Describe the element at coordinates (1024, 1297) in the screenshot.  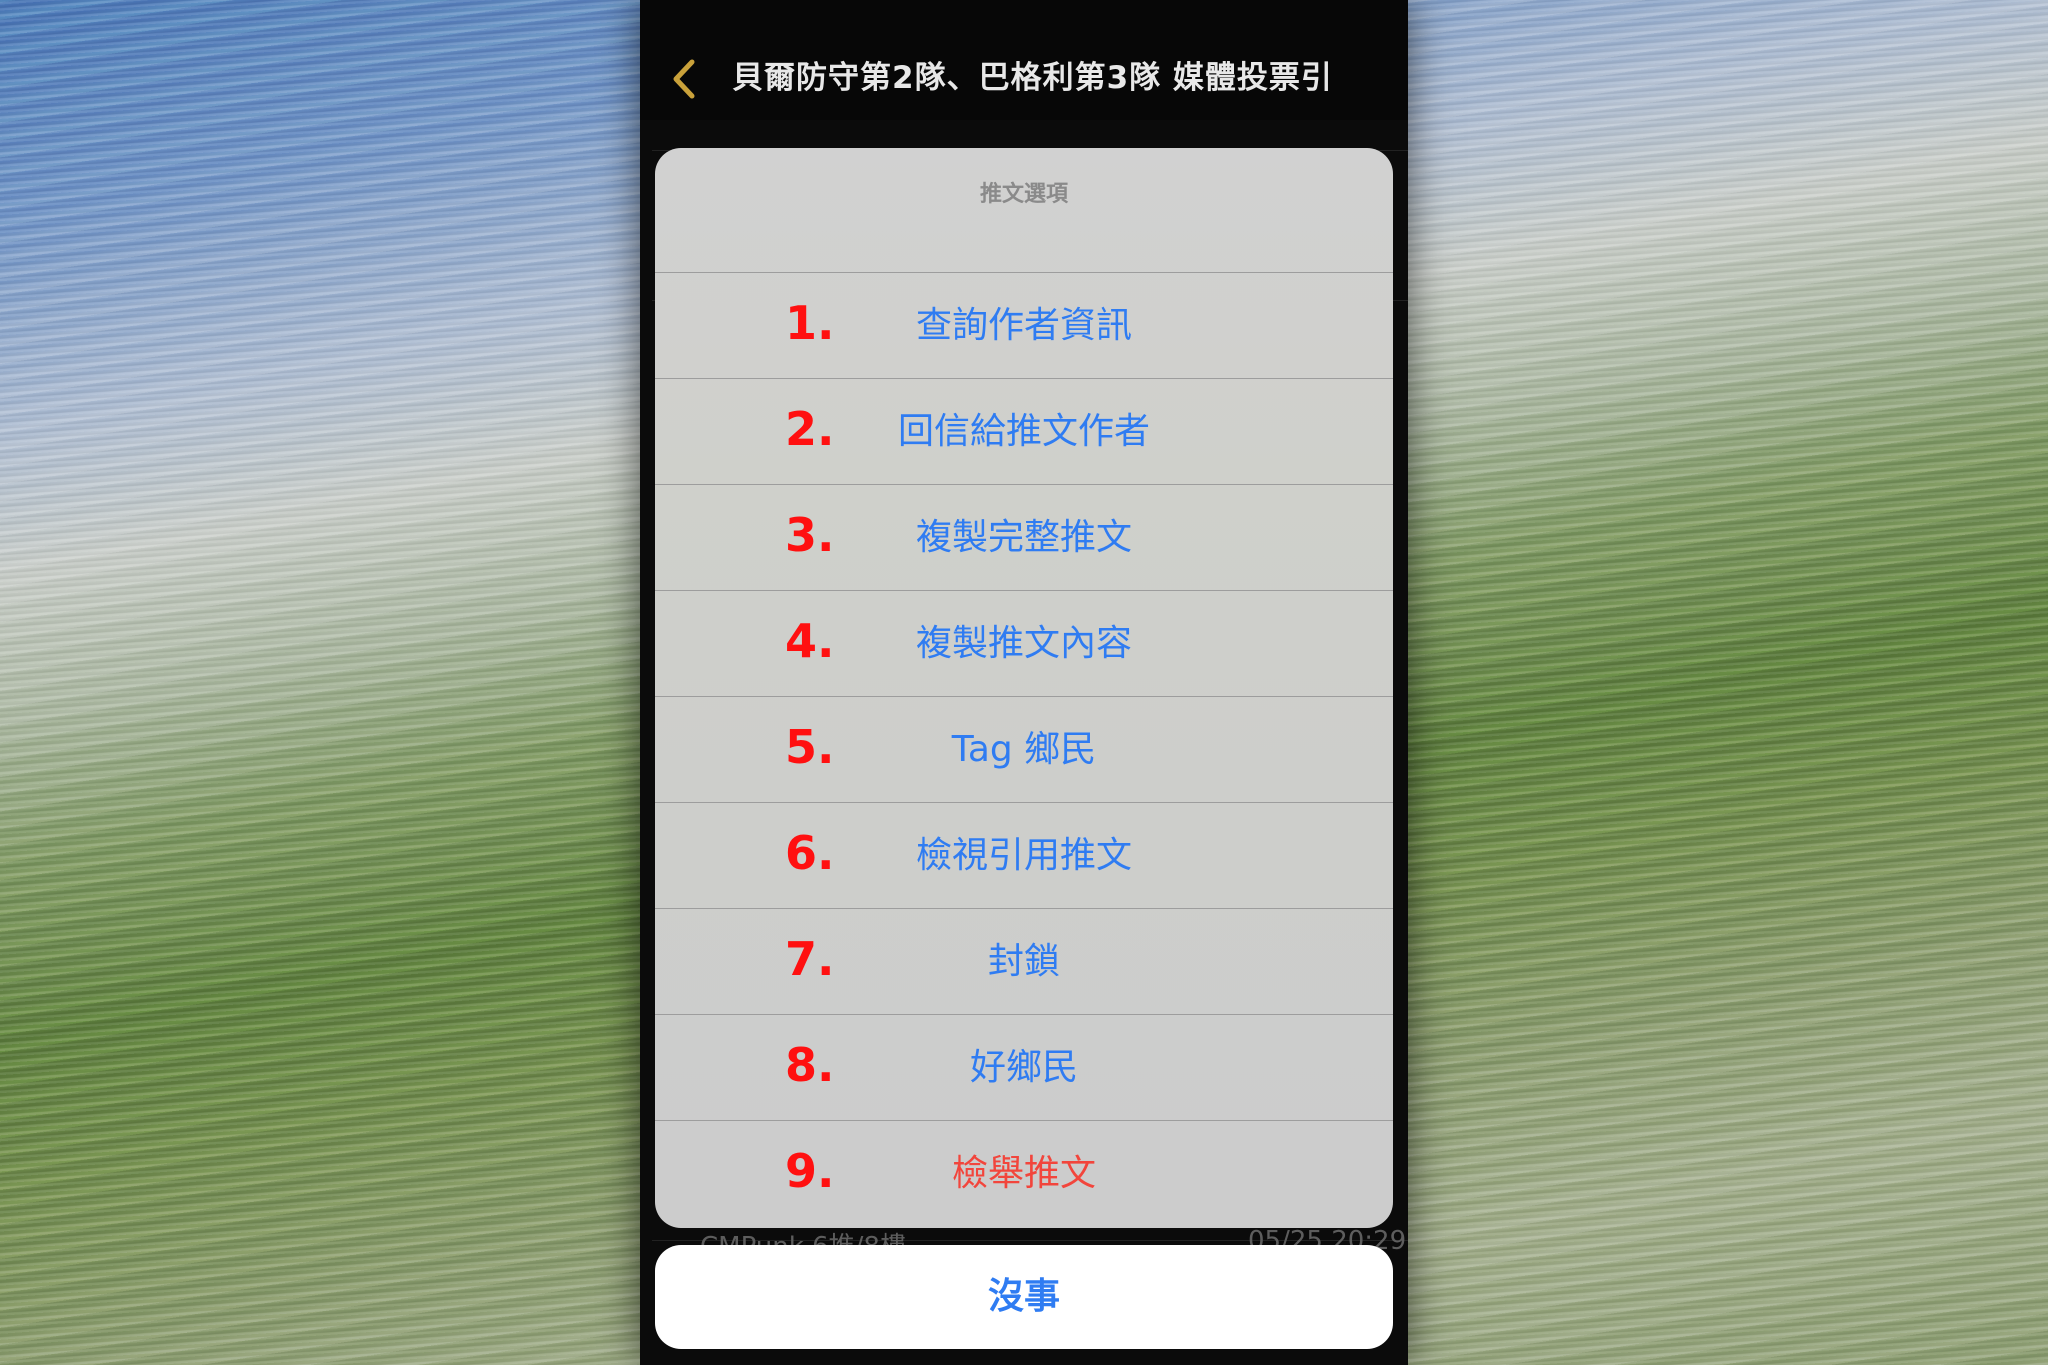
I see `cancel-button: 沒事` at that location.